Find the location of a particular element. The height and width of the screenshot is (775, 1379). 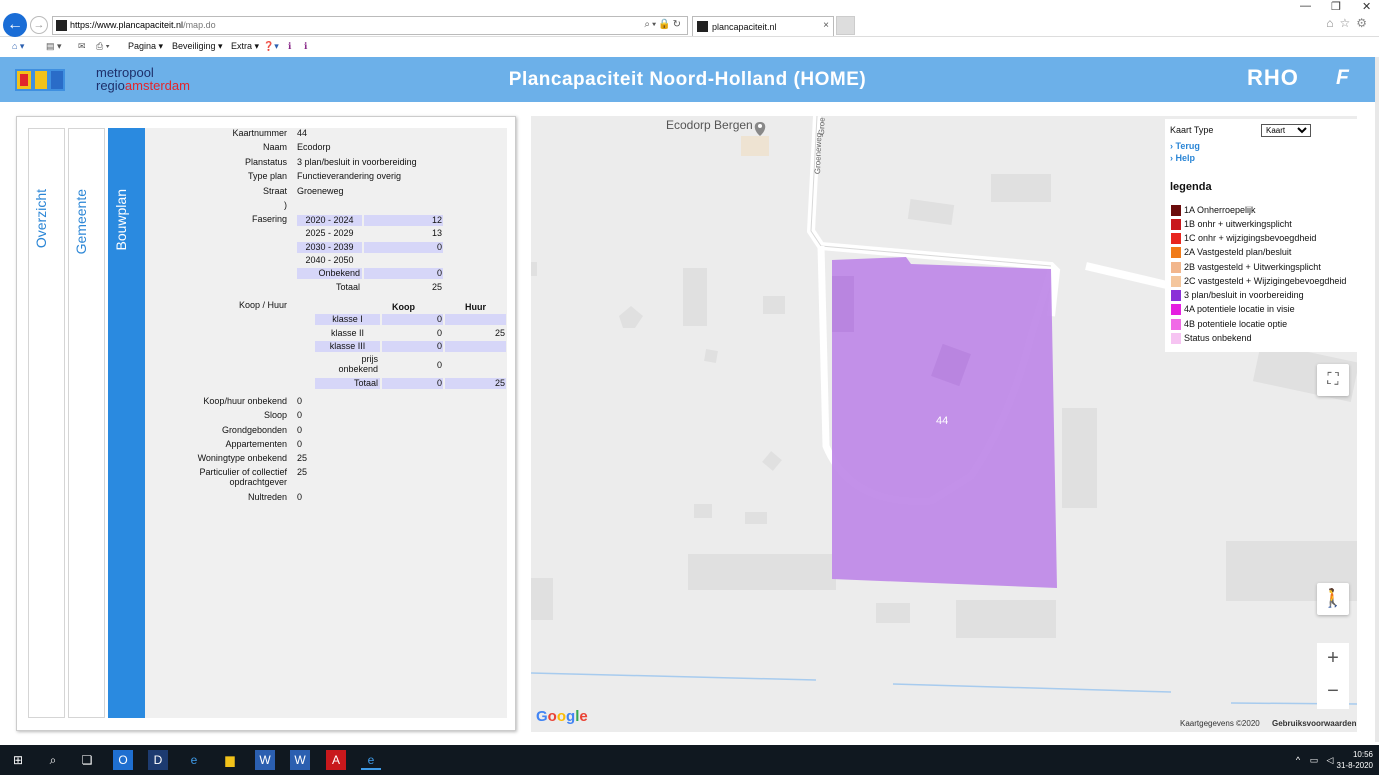

outlook-icon: O is located at coordinates (123, 760).